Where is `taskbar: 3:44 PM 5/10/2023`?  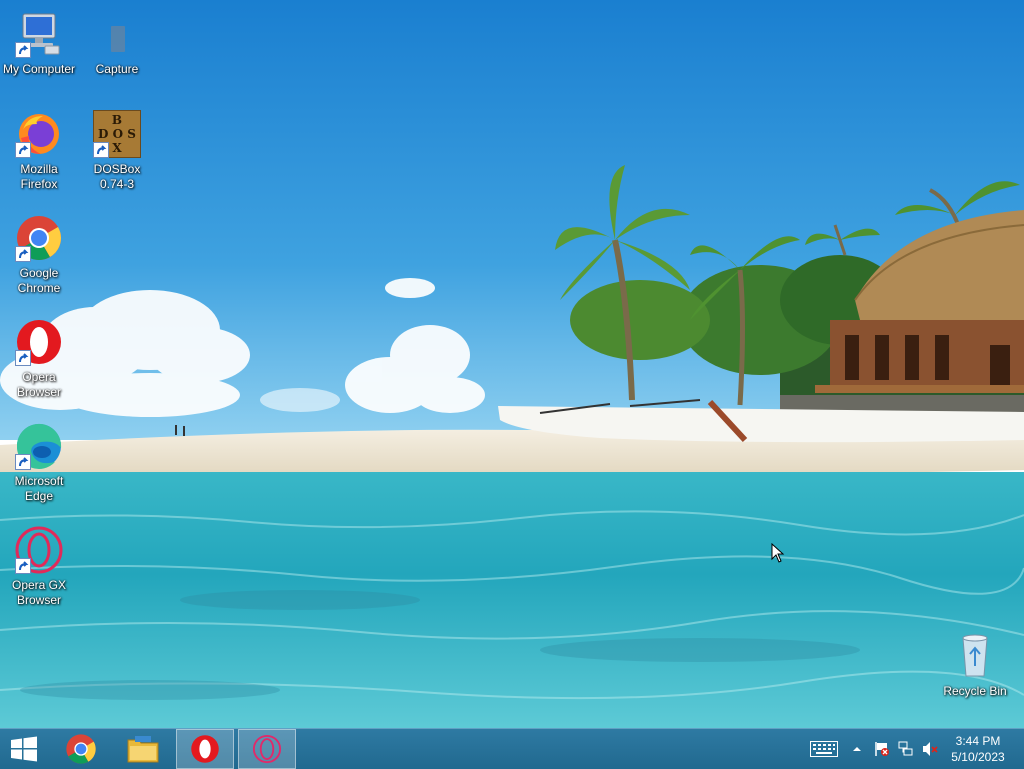 taskbar: 3:44 PM 5/10/2023 is located at coordinates (512, 748).